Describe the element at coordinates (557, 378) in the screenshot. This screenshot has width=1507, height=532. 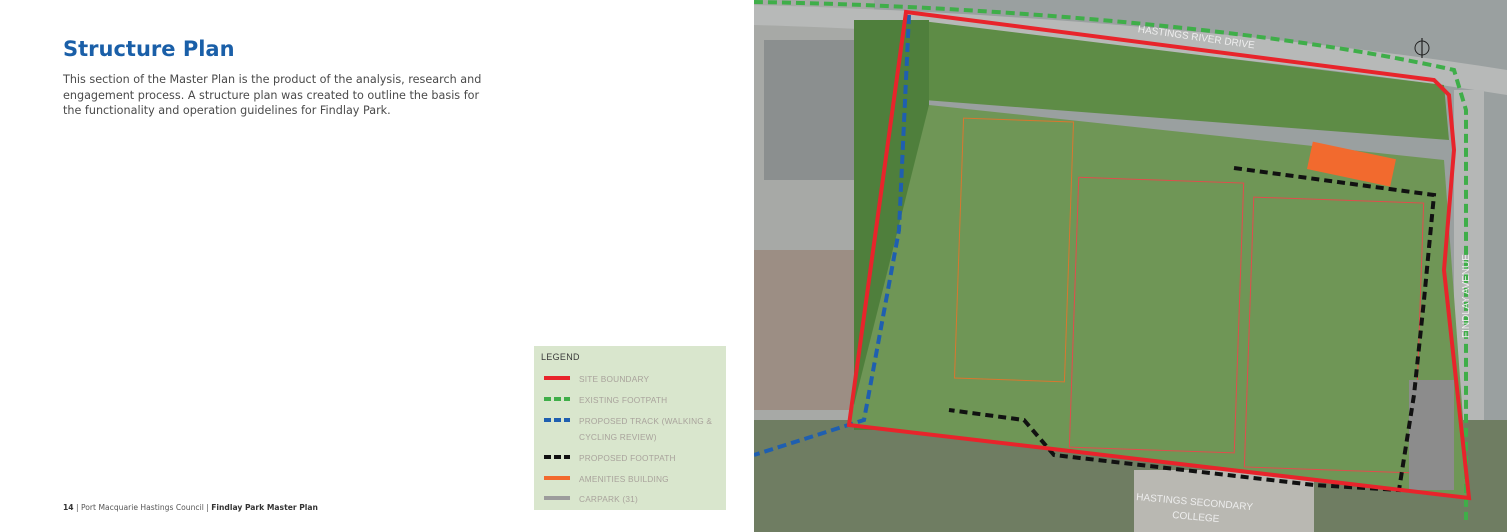
I see `swatch-site-boundary` at that location.